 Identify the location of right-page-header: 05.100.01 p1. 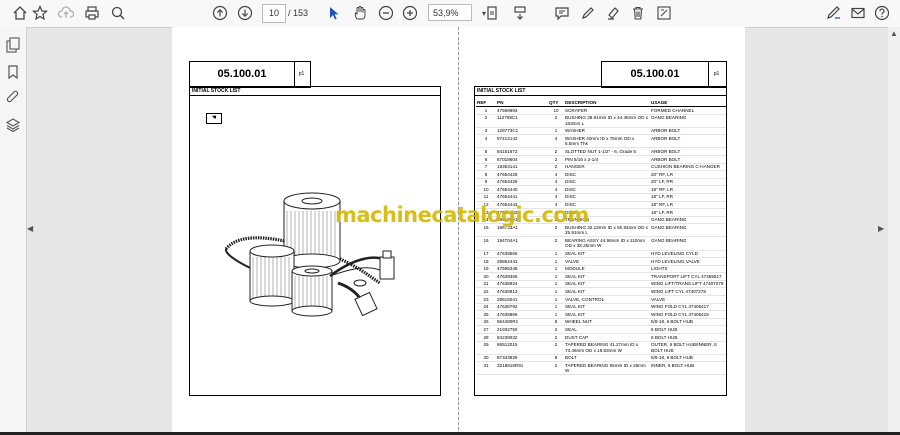
(664, 74).